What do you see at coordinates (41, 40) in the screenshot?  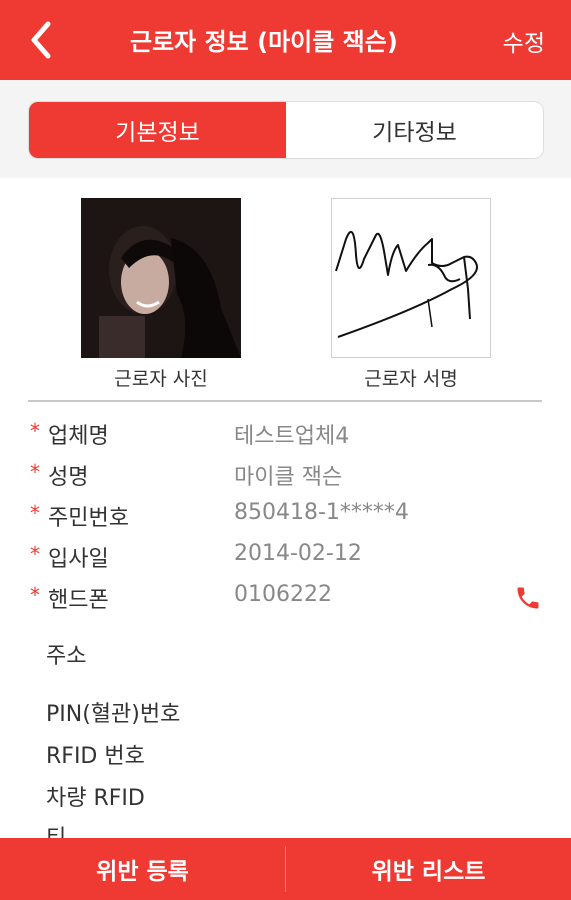 I see `chevron-left-icon` at bounding box center [41, 40].